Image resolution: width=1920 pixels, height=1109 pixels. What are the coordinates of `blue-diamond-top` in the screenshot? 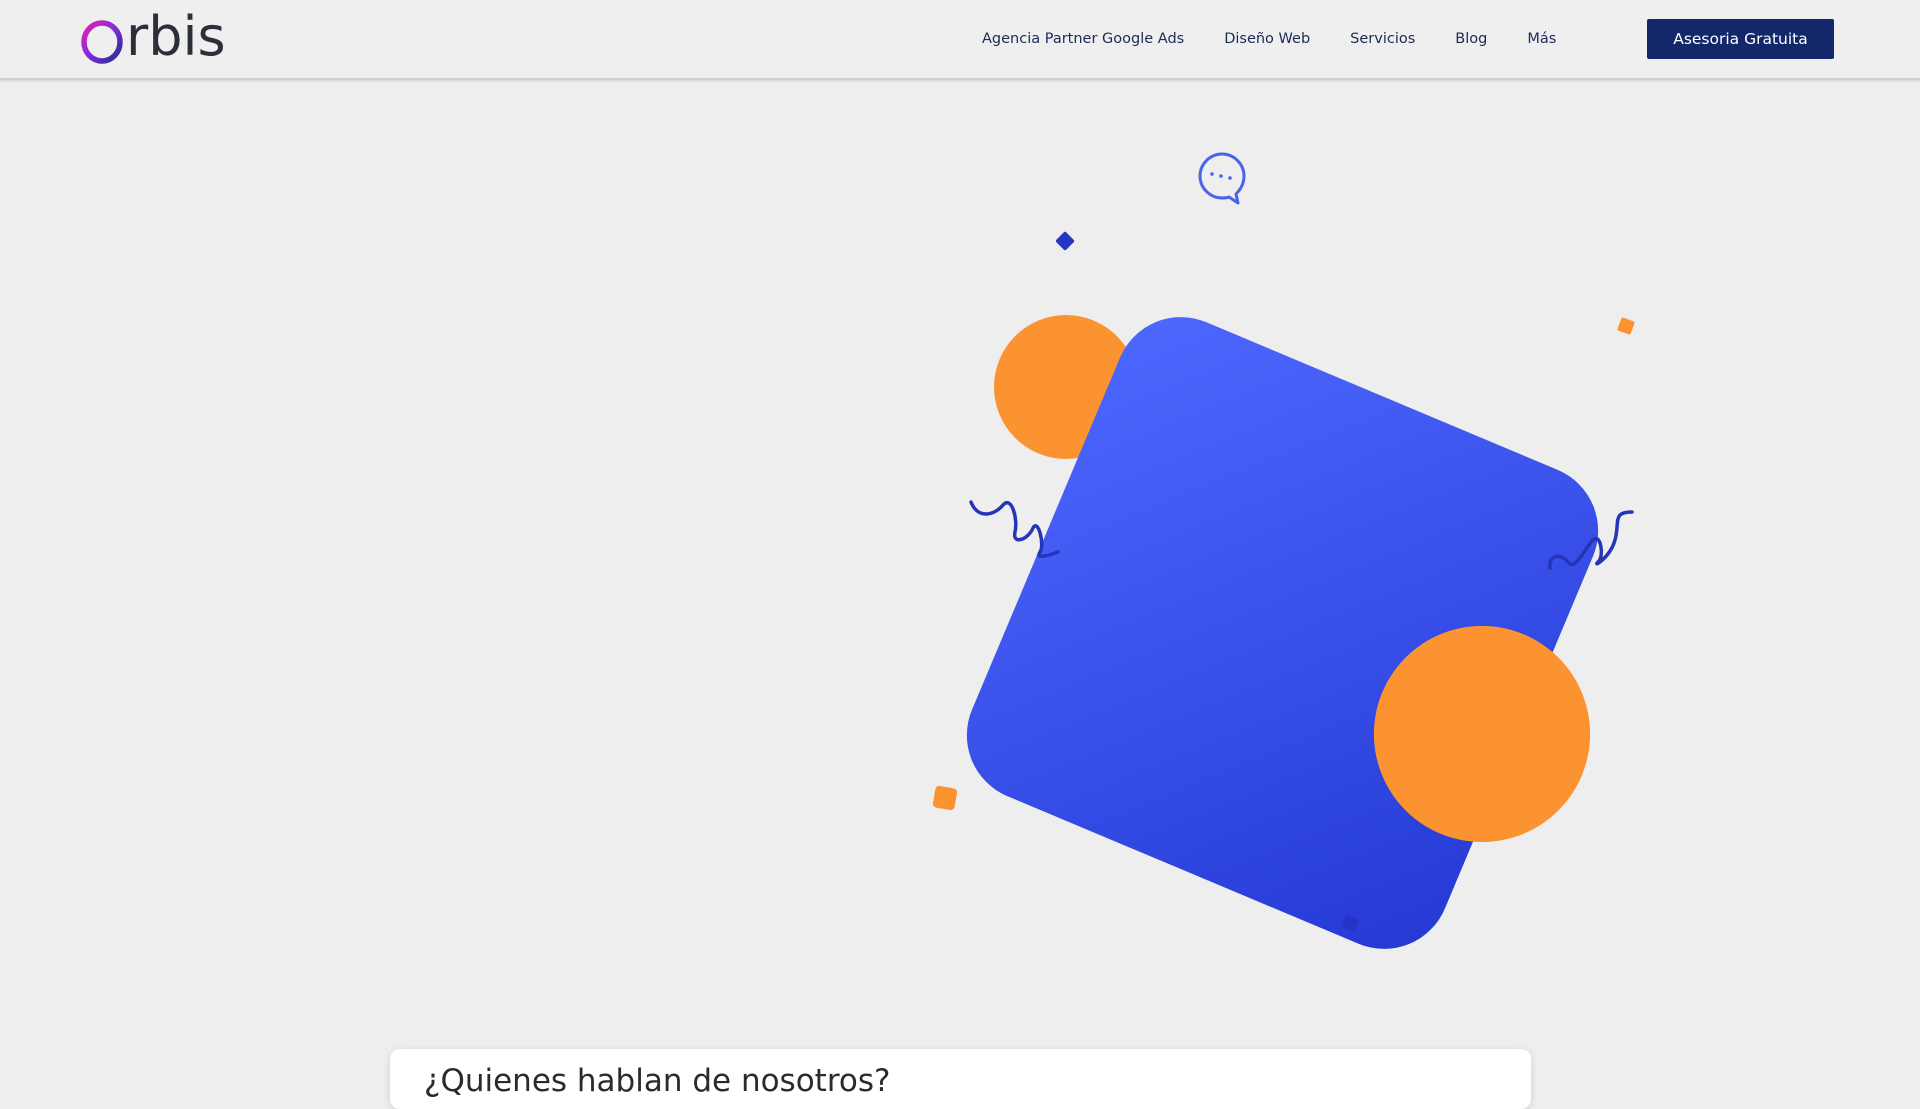 It's located at (1065, 241).